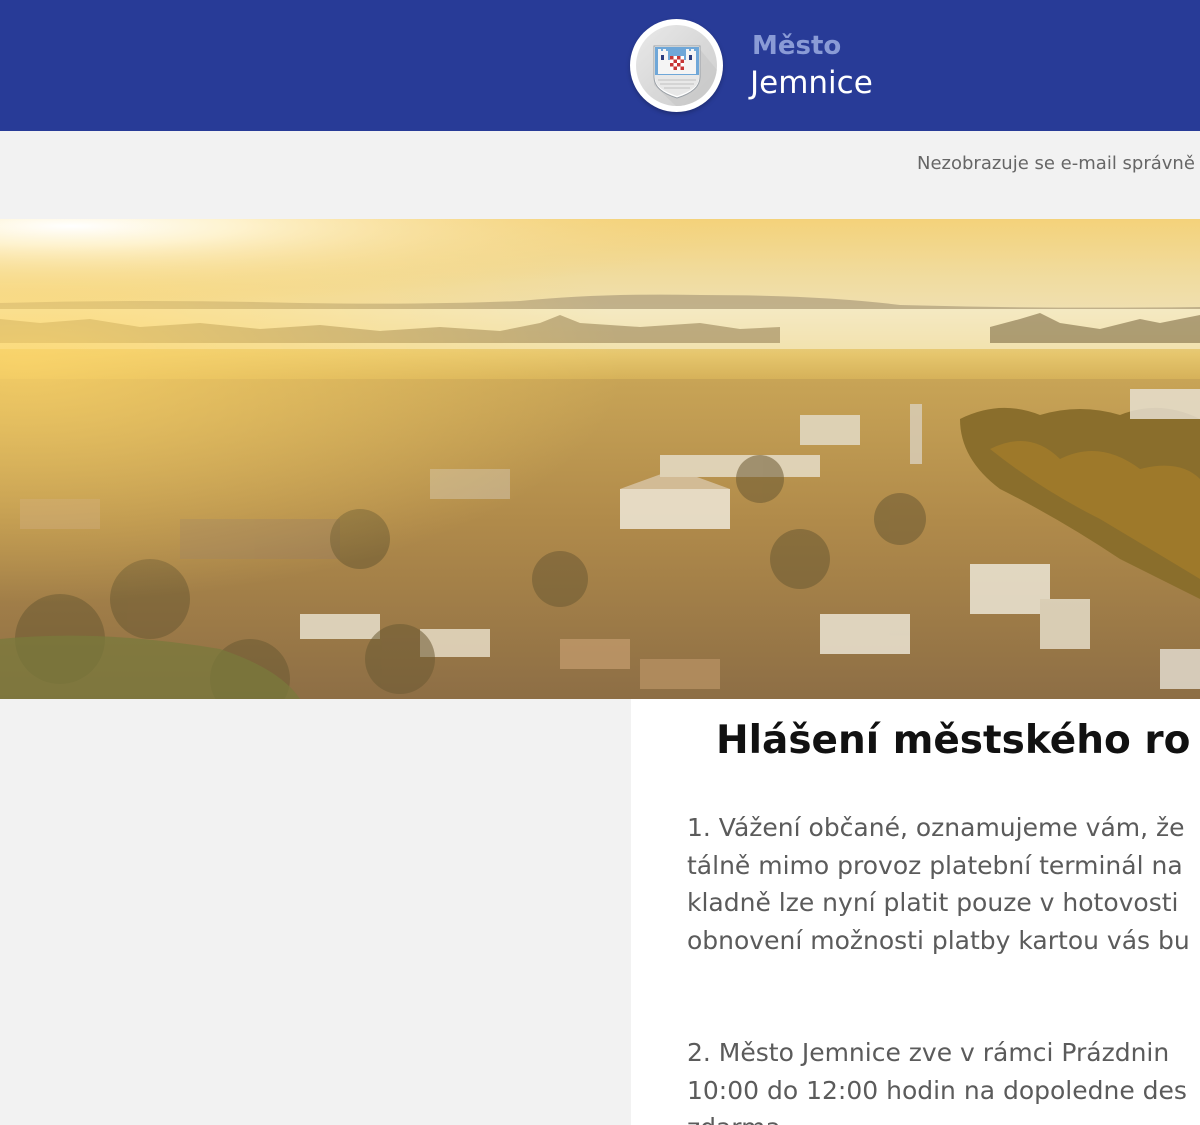 The height and width of the screenshot is (1125, 1200). I want to click on announcement-title: Hlášení městského ro, so click(953, 740).